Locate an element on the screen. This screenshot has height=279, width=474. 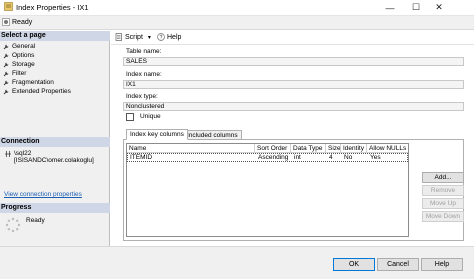
progress-header: Progress is located at coordinates (55, 208).